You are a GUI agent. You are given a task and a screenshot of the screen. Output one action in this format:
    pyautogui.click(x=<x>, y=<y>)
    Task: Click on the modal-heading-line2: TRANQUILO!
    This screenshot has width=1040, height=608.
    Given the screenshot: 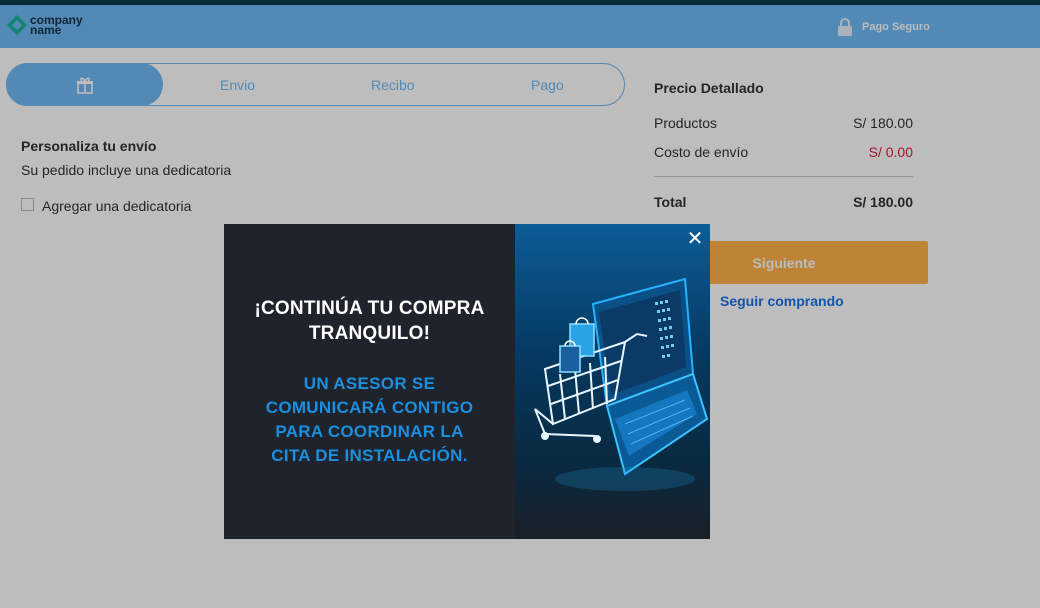 What is the action you would take?
    pyautogui.click(x=369, y=333)
    